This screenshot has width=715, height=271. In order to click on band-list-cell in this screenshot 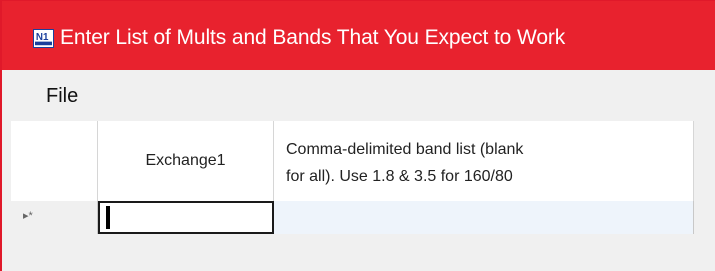, I will do `click(484, 217)`.